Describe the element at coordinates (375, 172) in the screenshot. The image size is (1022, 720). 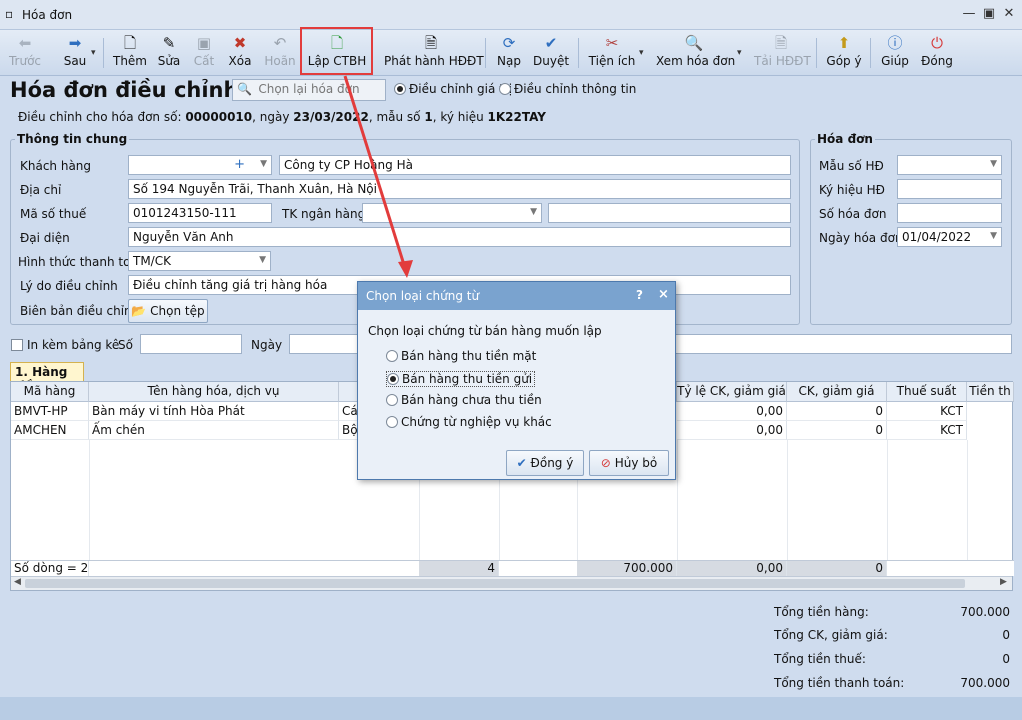
I see `arrow-line` at that location.